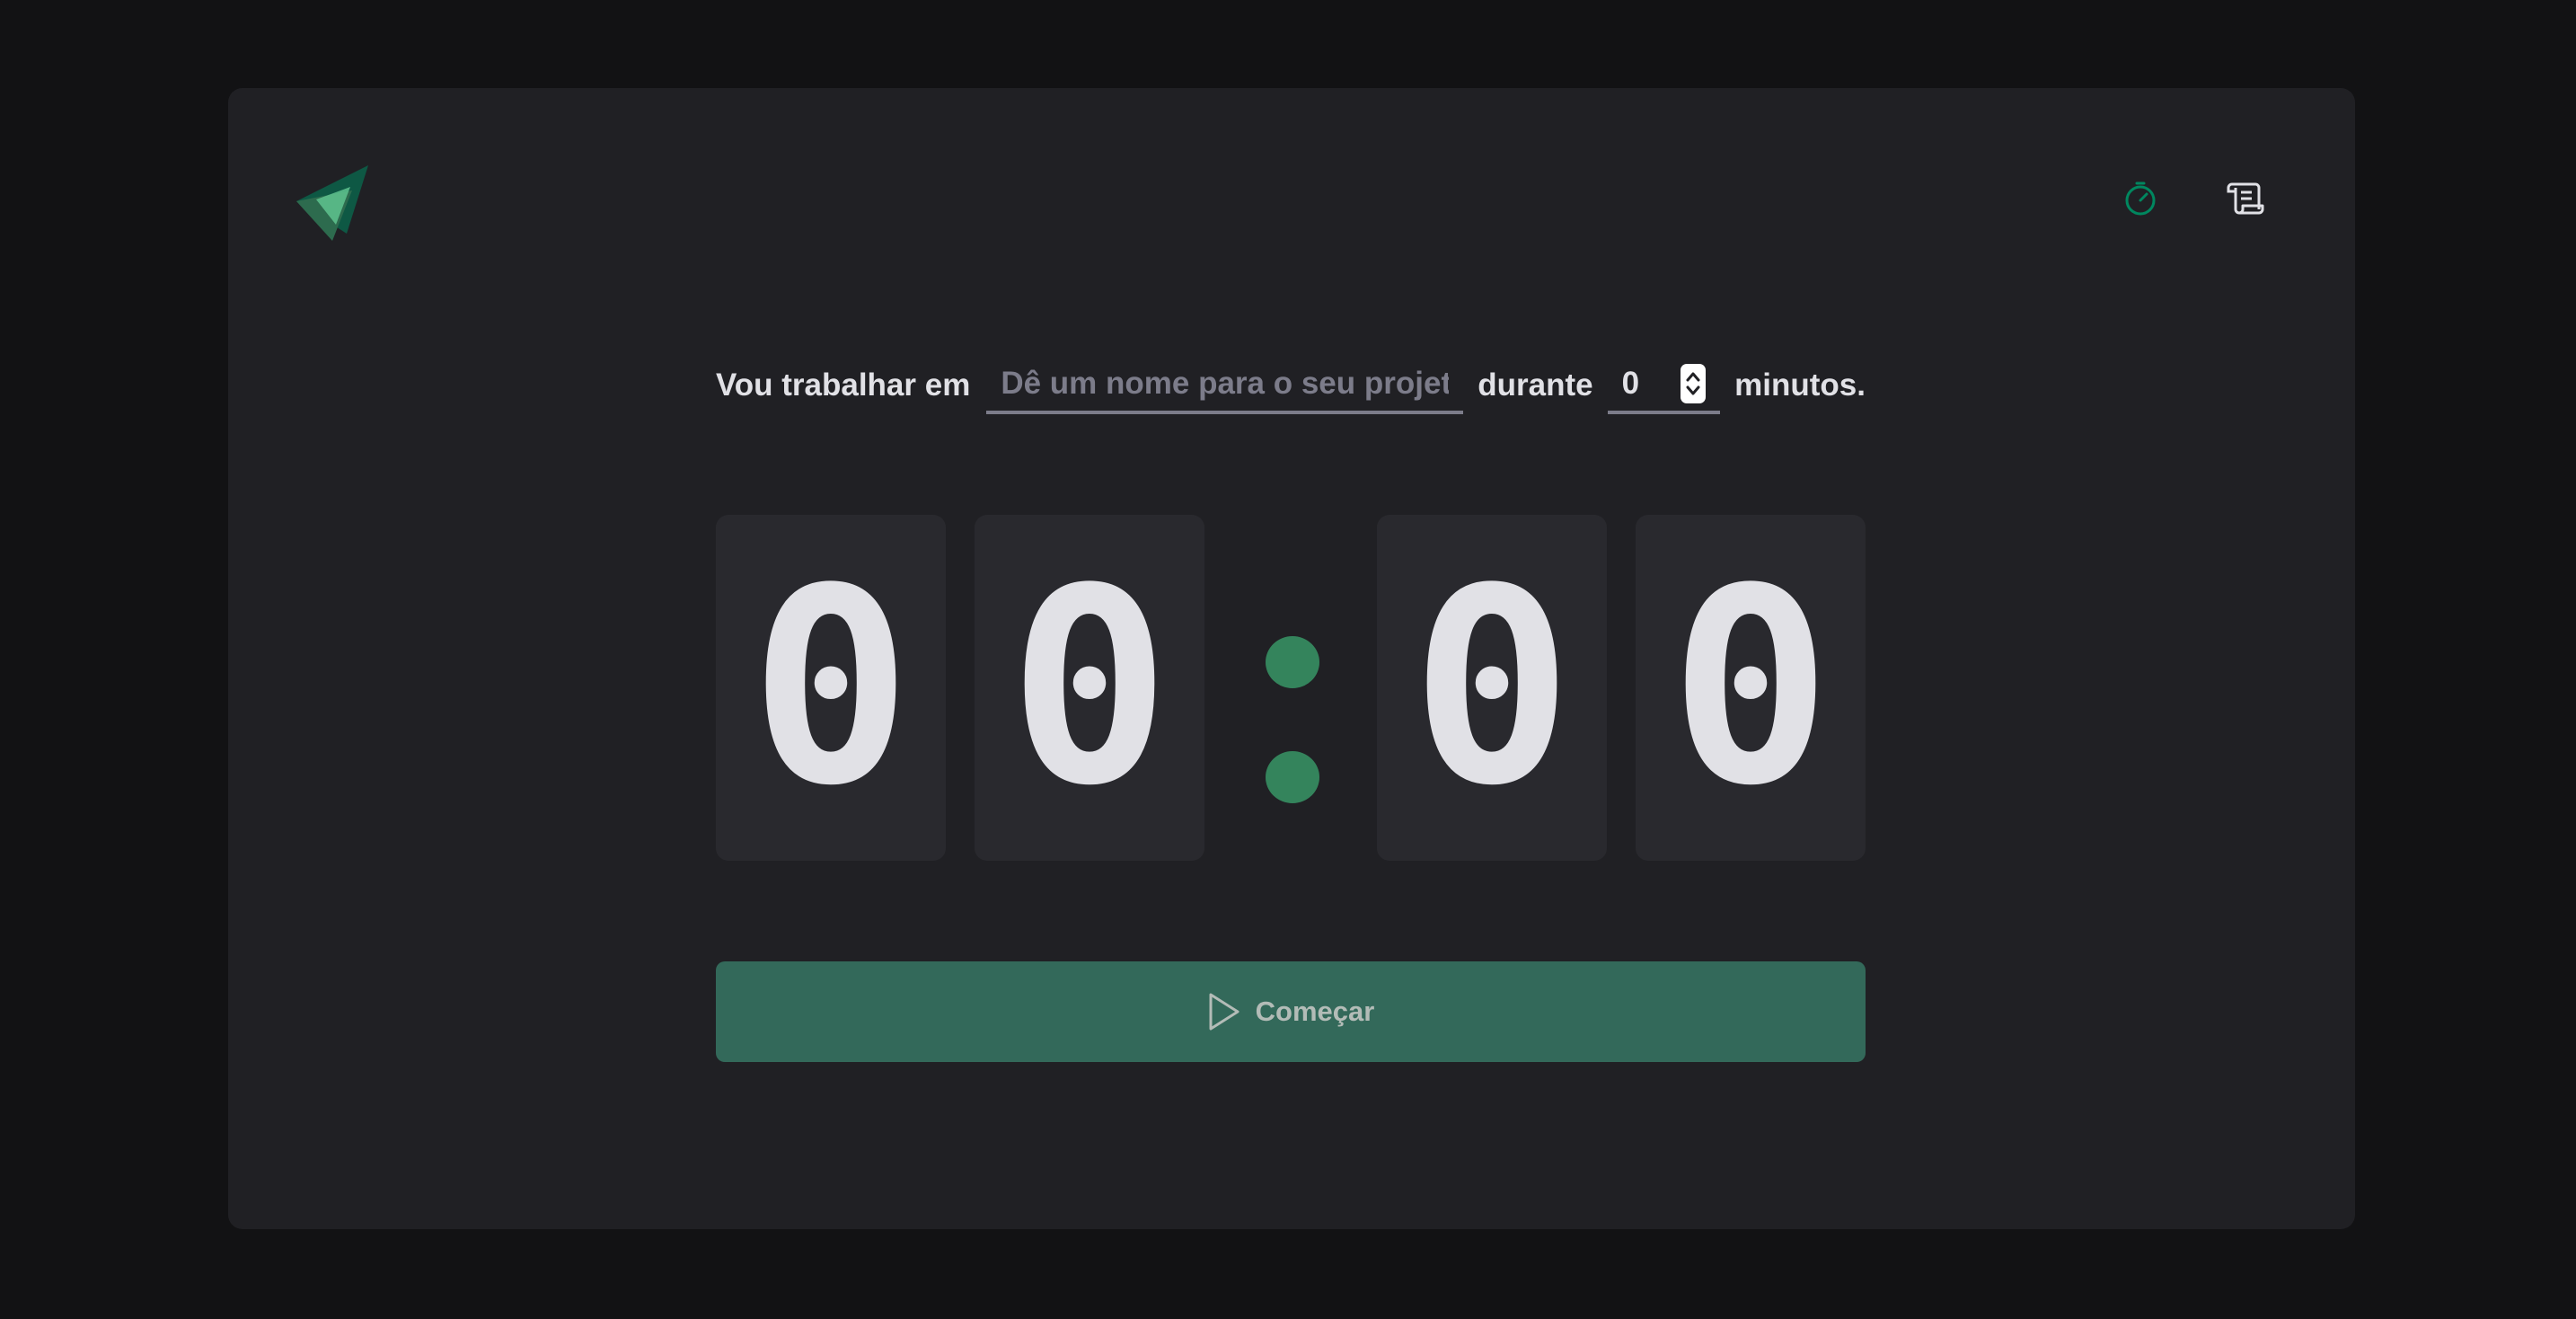  I want to click on timer-nav-link, so click(2140, 198).